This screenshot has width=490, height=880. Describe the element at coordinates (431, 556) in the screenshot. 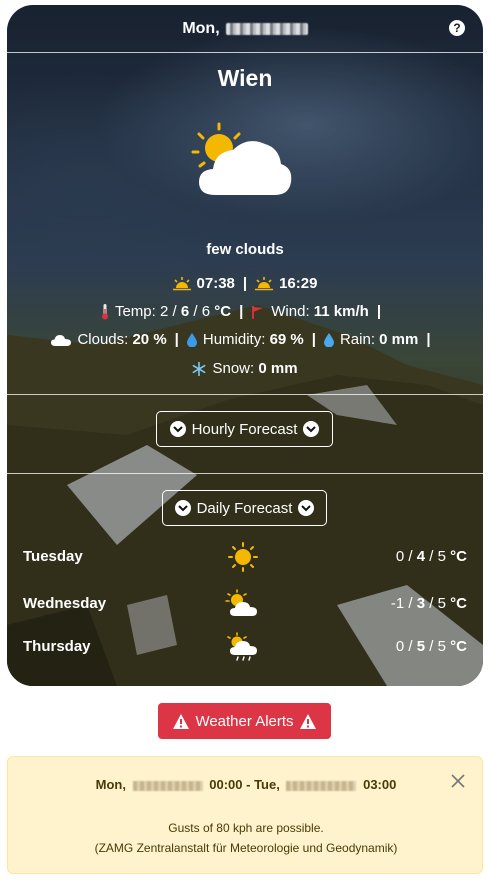

I see `day-temperature: 0 / 4 / 5 °C` at that location.